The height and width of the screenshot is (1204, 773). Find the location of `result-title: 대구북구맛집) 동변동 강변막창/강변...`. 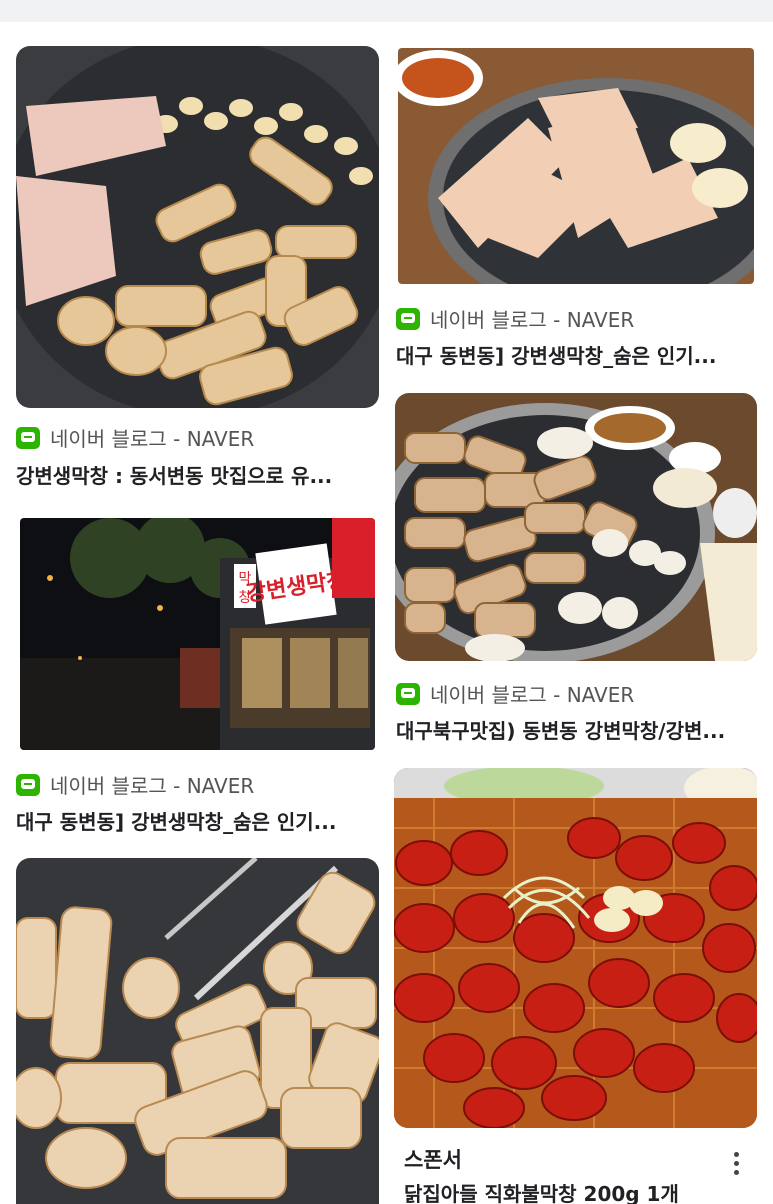

result-title: 대구북구맛집) 동변동 강변막창/강변... is located at coordinates (576, 729).